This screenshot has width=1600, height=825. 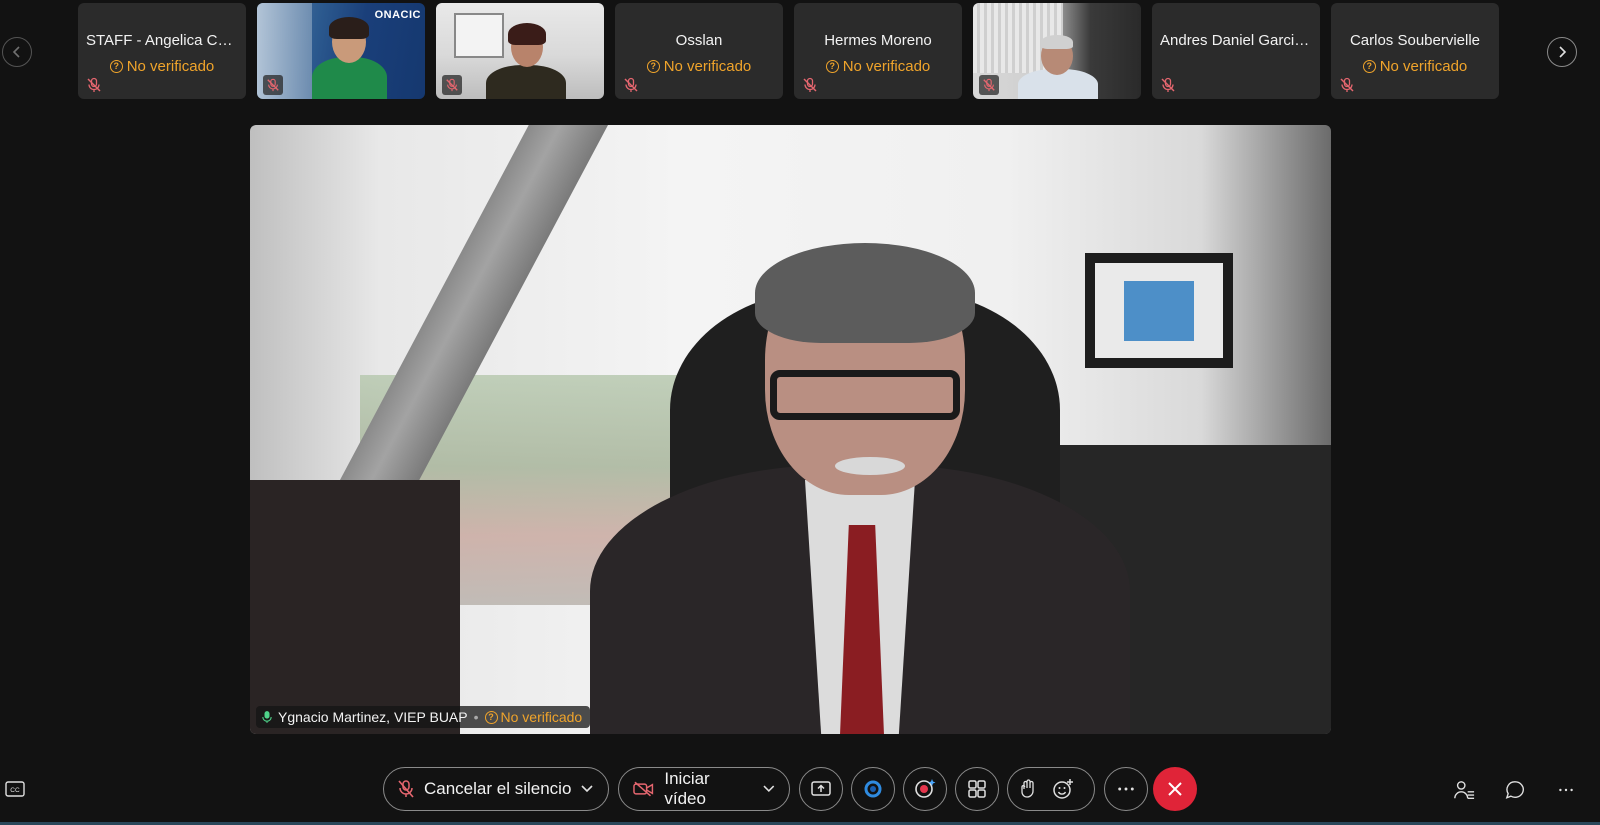 What do you see at coordinates (1027, 788) in the screenshot?
I see `raise-hand-icon` at bounding box center [1027, 788].